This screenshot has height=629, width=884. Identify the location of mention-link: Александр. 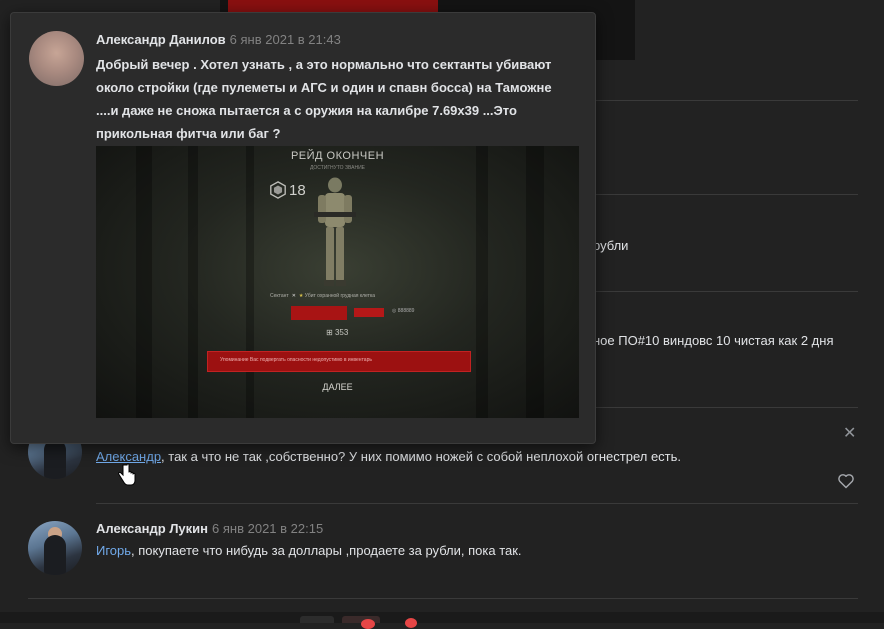
(128, 456).